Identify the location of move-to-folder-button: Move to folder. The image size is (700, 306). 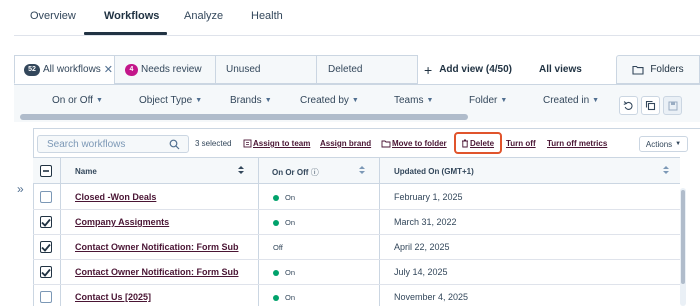
(414, 143).